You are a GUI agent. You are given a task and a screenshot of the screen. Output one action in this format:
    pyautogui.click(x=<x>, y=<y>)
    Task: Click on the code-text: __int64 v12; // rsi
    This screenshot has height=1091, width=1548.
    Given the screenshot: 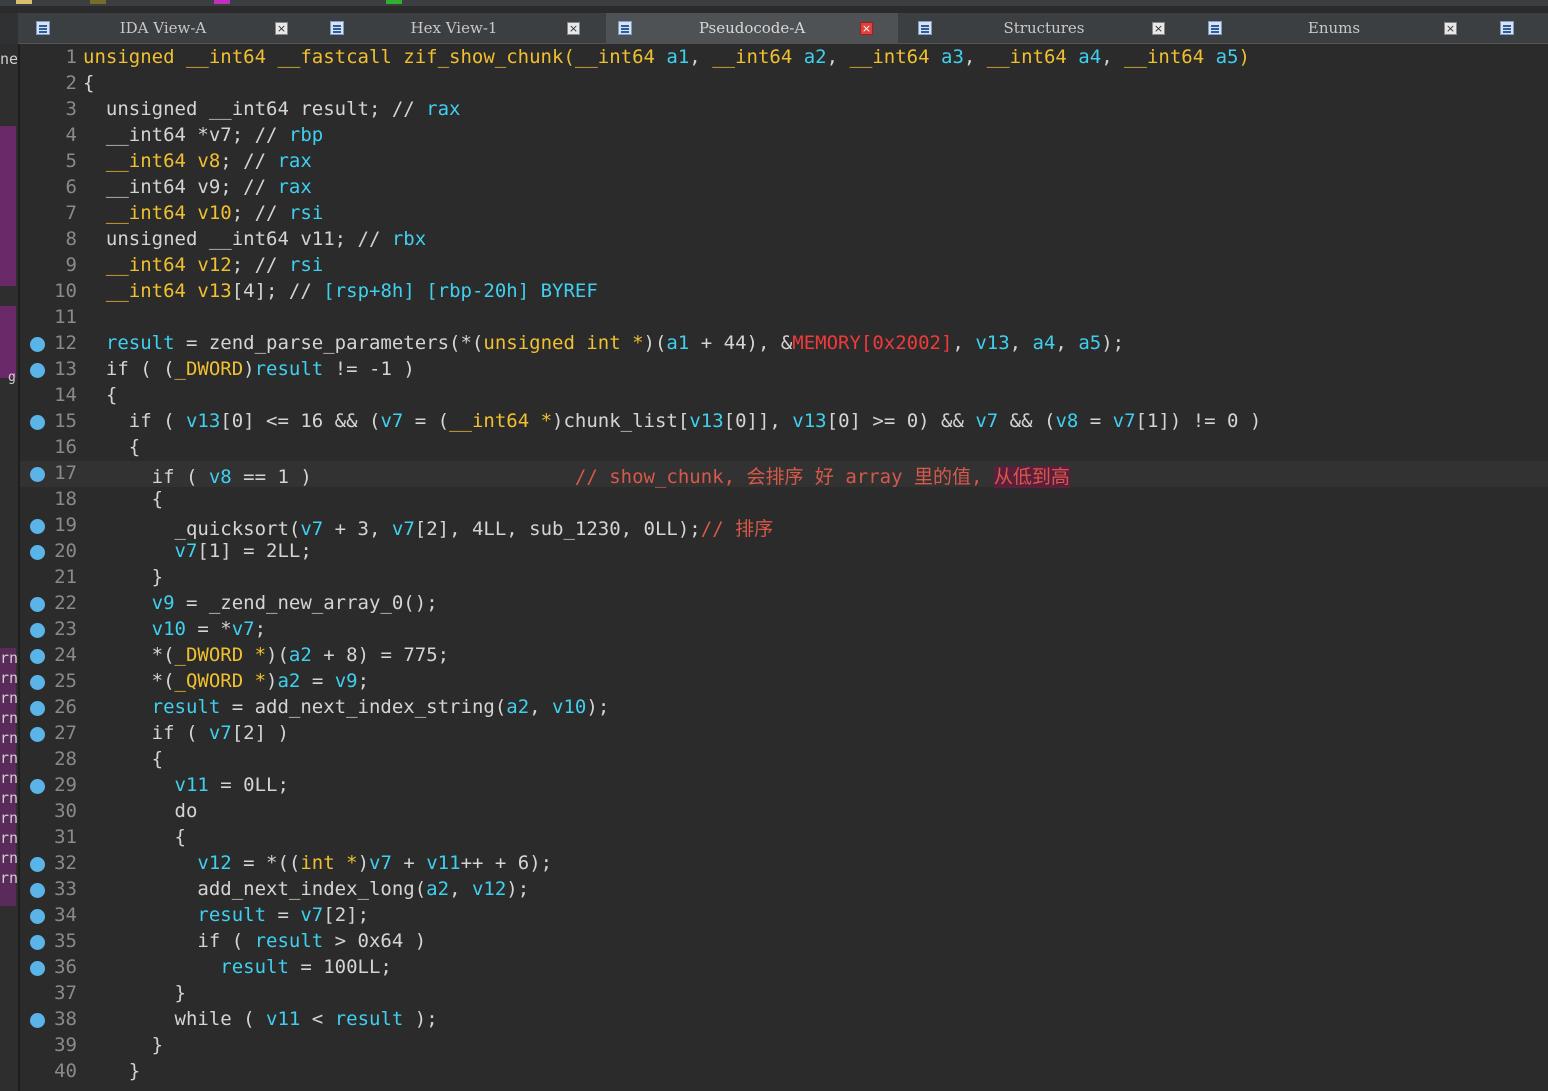 What is the action you would take?
    pyautogui.click(x=203, y=265)
    